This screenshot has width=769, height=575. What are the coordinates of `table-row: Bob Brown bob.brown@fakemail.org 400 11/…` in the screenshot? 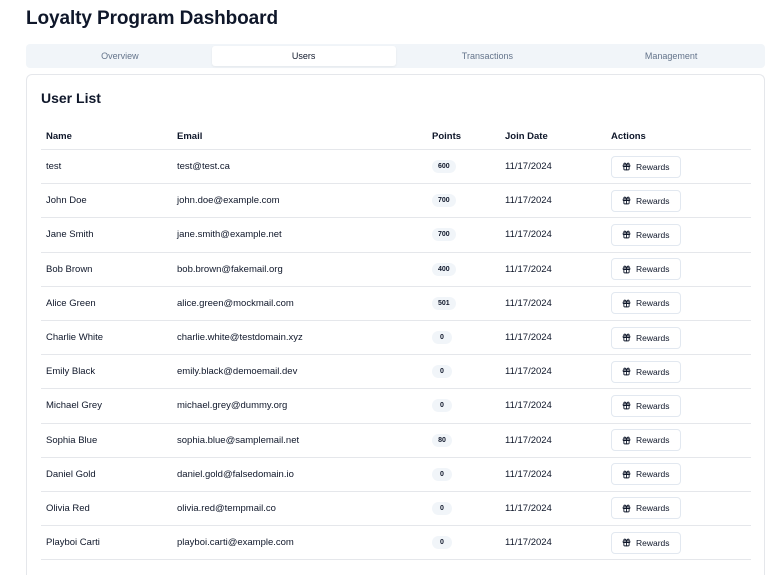 It's located at (396, 269).